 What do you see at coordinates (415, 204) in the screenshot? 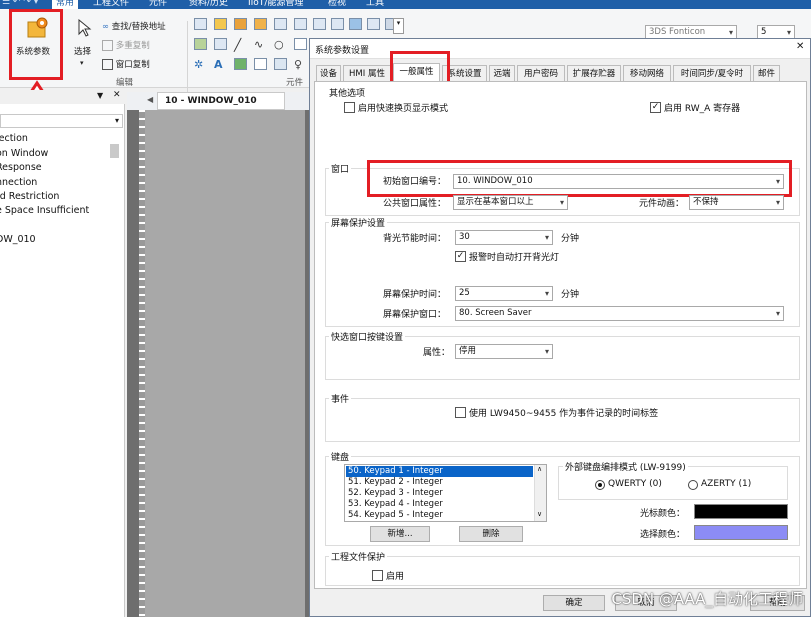
I see `common-window-label: 公共窗口属性：` at bounding box center [415, 204].